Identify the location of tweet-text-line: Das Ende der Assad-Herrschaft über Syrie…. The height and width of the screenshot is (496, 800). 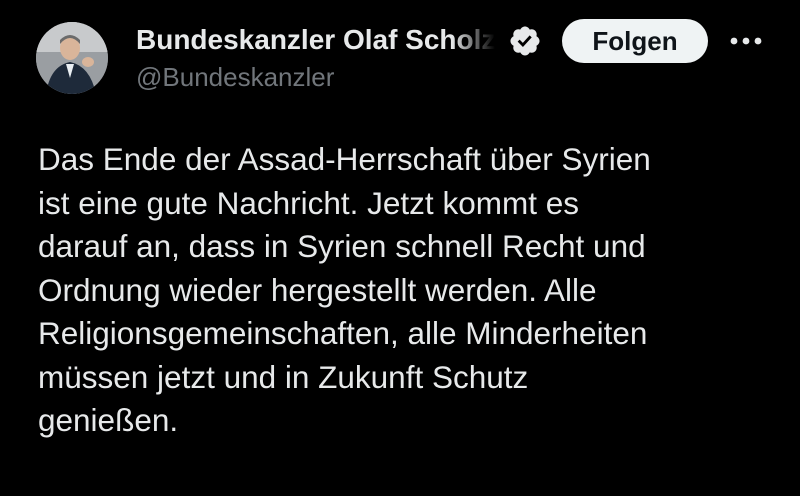
(344, 159).